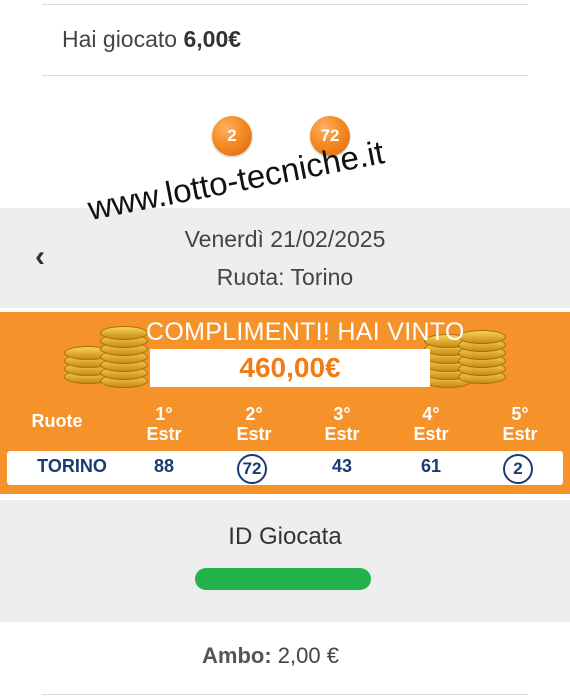 This screenshot has height=700, width=570. I want to click on extracted-number-matched: 72, so click(252, 469).